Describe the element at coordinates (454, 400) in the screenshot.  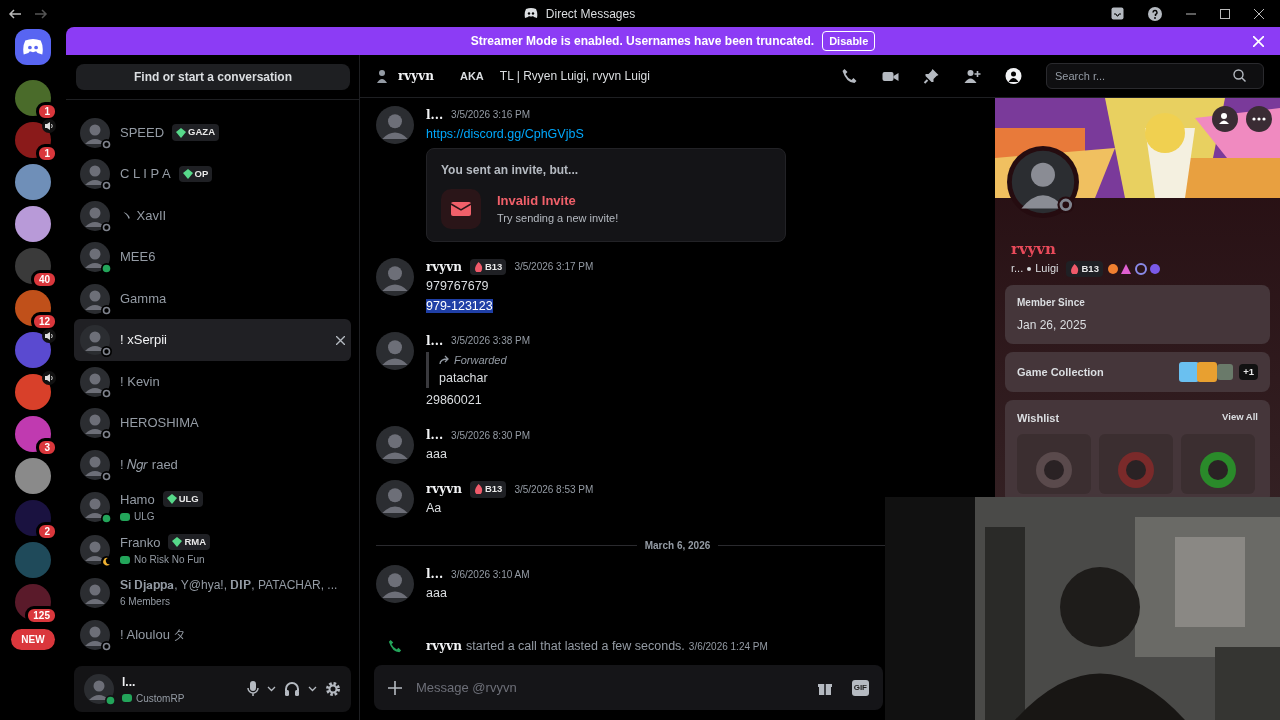
I see `message-text: 29860021` at that location.